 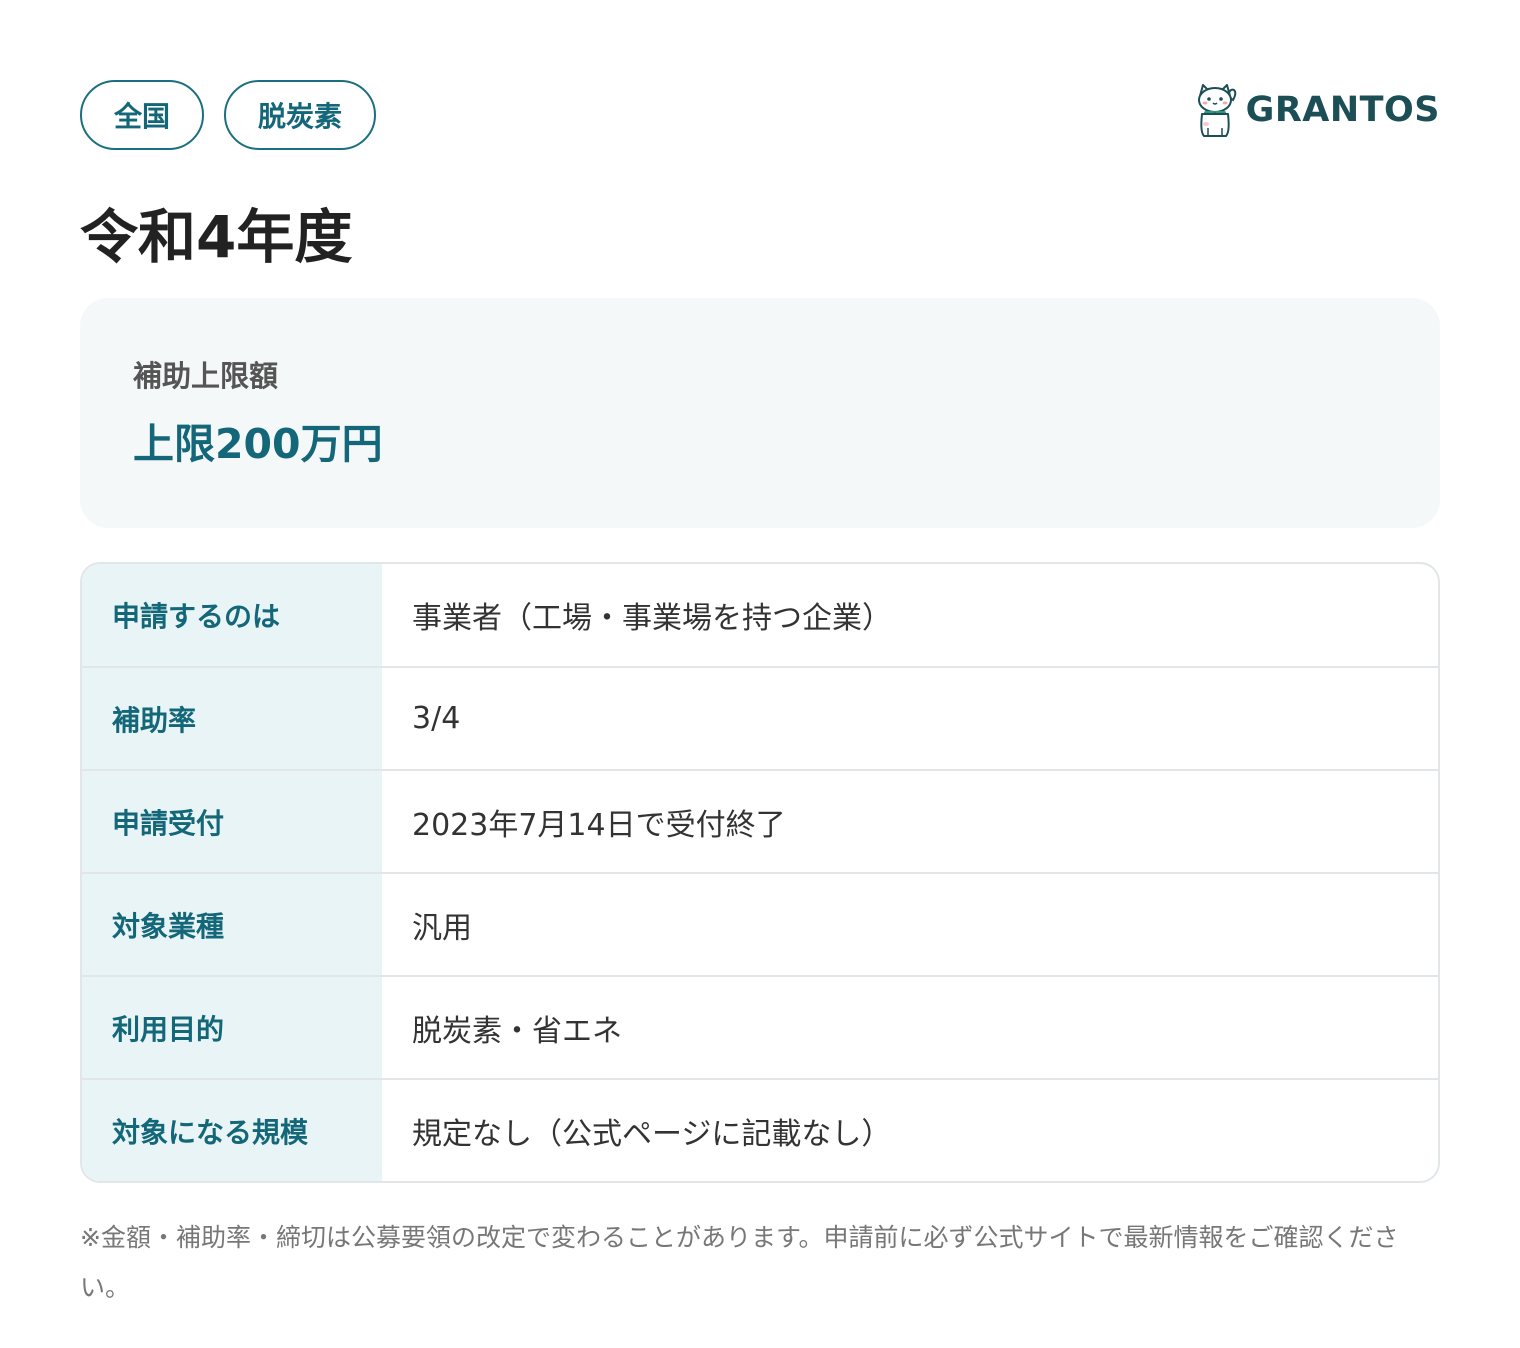 What do you see at coordinates (599, 825) in the screenshot?
I see `row-value-application-period: 2023年7月14日で受付終了` at bounding box center [599, 825].